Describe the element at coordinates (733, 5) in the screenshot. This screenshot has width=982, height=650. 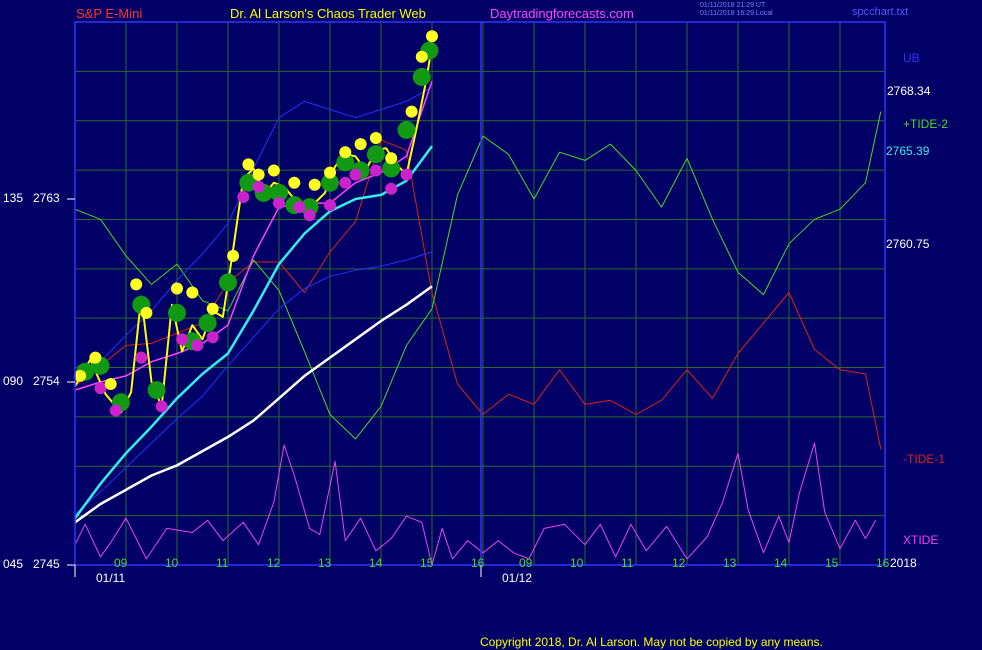
I see `timestamp-utc: 01/11/2018 21:29 UT` at that location.